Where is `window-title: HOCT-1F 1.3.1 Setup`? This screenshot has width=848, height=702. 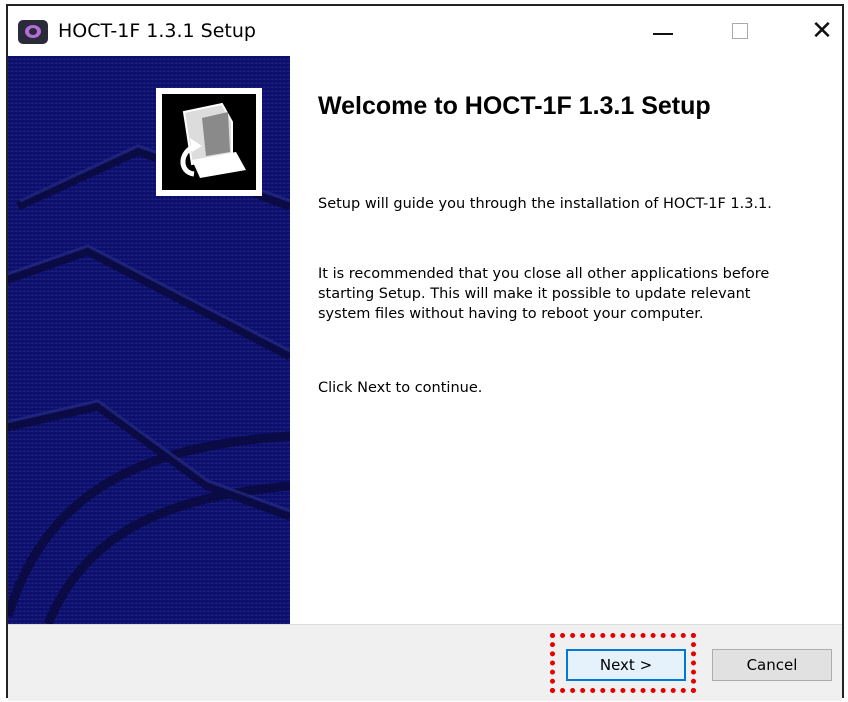 window-title: HOCT-1F 1.3.1 Setup is located at coordinates (157, 31).